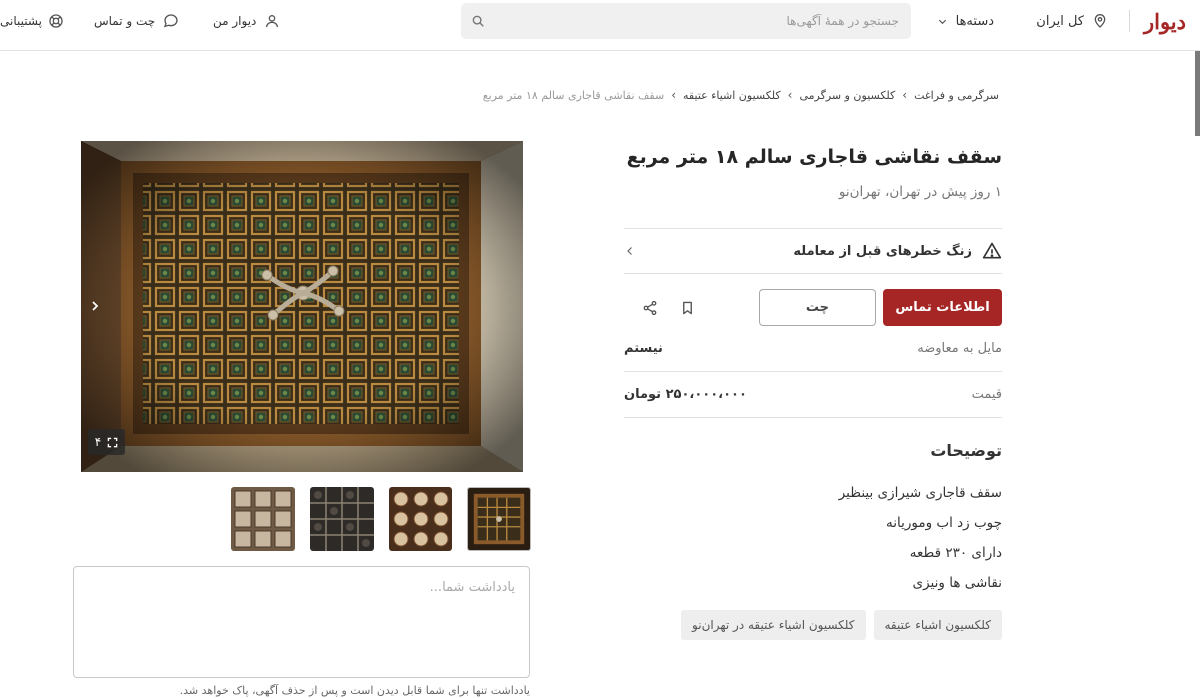 The width and height of the screenshot is (1200, 698). I want to click on note-textarea, so click(301, 622).